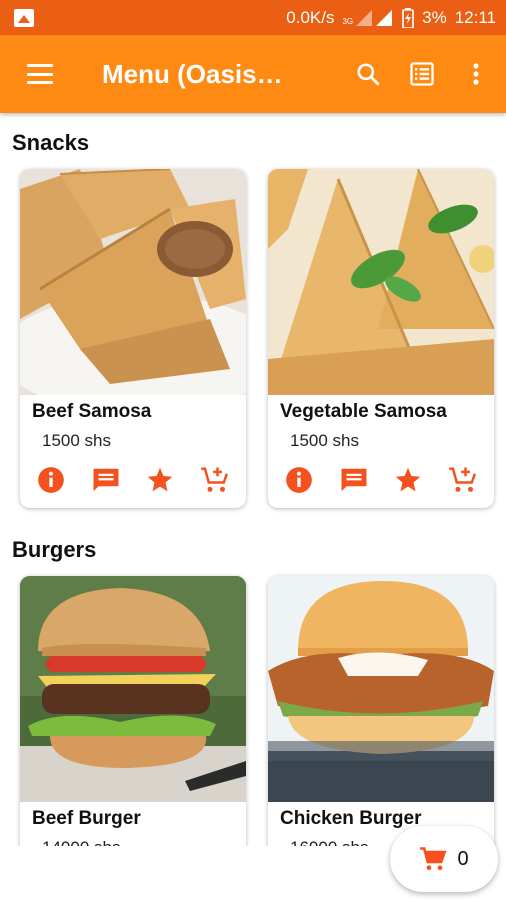 Image resolution: width=506 pixels, height=900 pixels. What do you see at coordinates (133, 689) in the screenshot?
I see `beef-burger-image` at bounding box center [133, 689].